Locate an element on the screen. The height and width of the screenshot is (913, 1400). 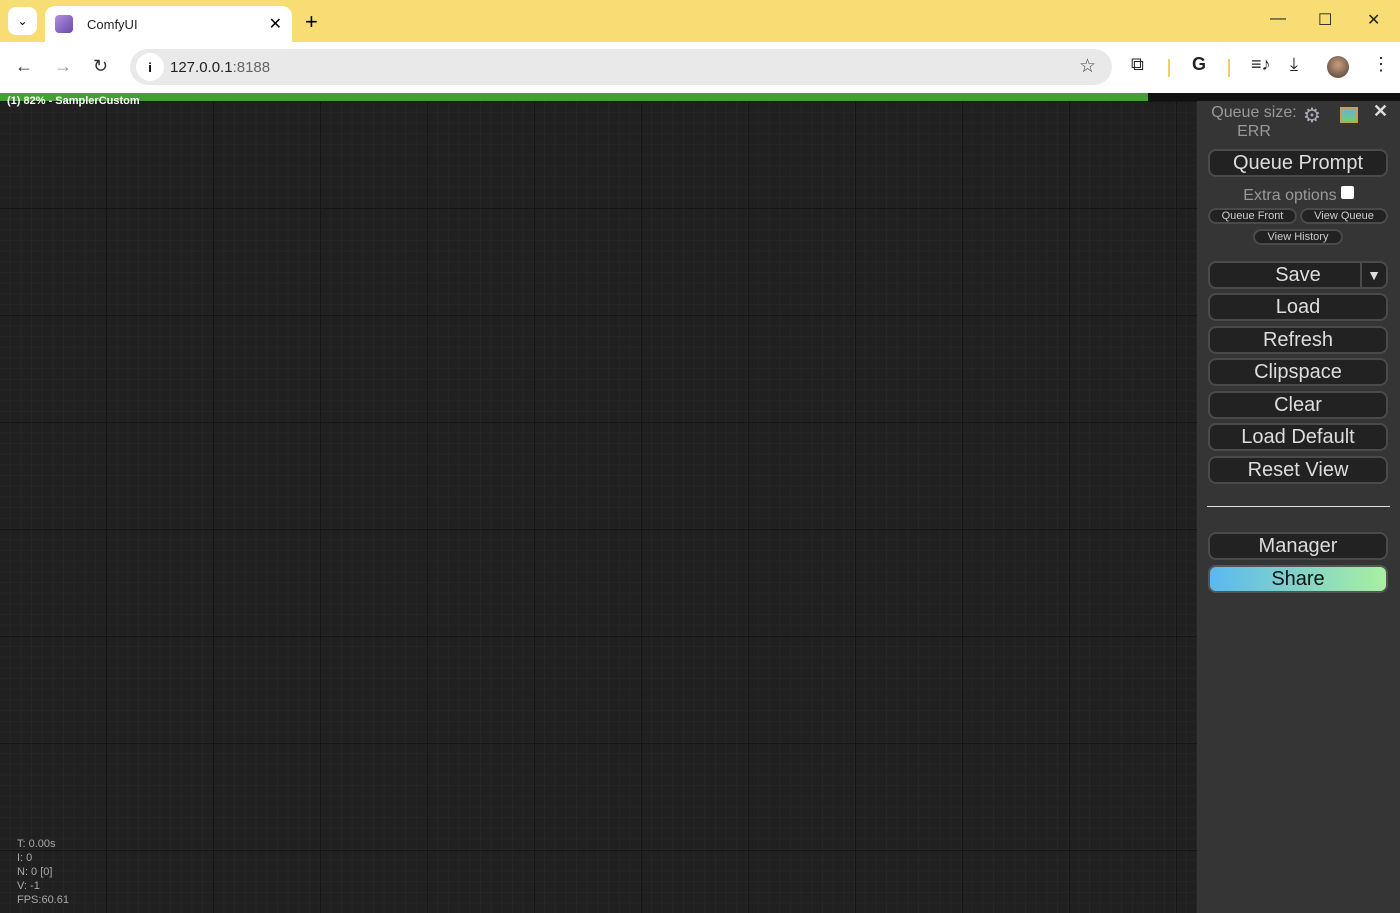
comfyui-favicon is located at coordinates (64, 24).